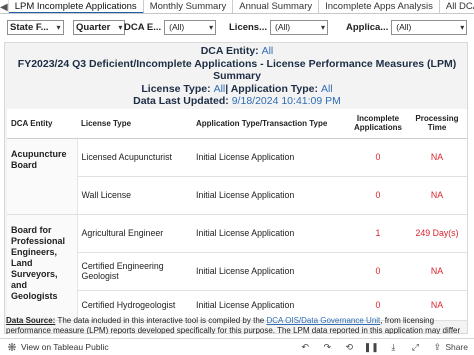  Describe the element at coordinates (42, 176) in the screenshot. I see `entity-cell: Acupuncture Board` at that location.